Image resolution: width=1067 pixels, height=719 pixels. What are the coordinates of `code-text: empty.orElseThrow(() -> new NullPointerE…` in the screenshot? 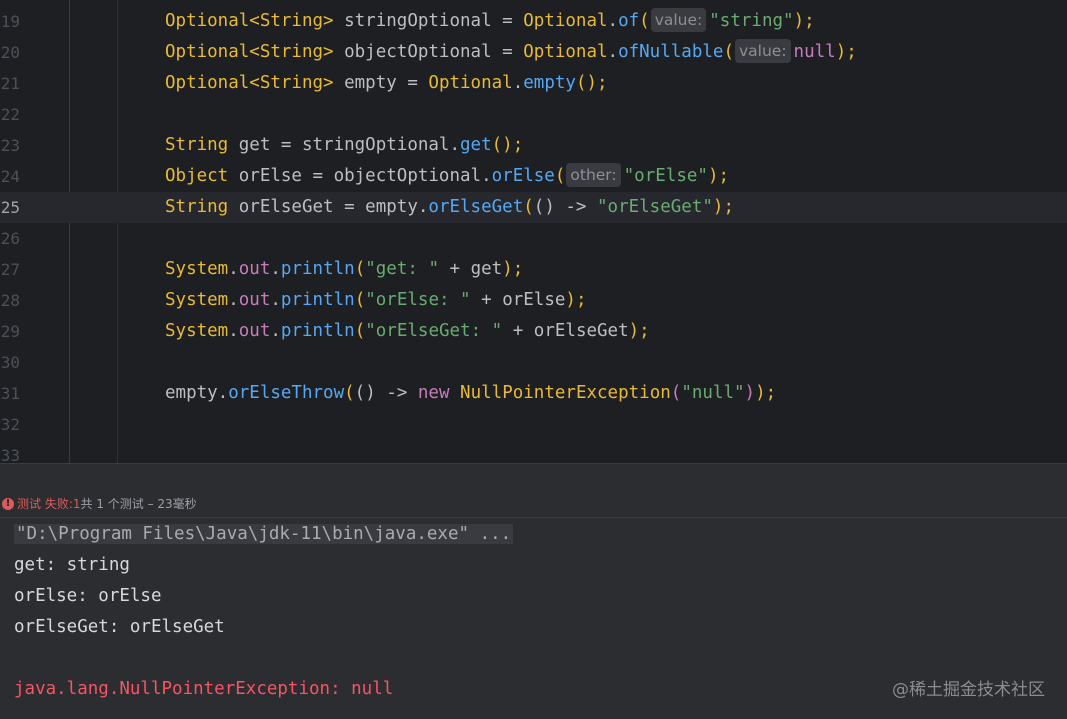 It's located at (470, 393).